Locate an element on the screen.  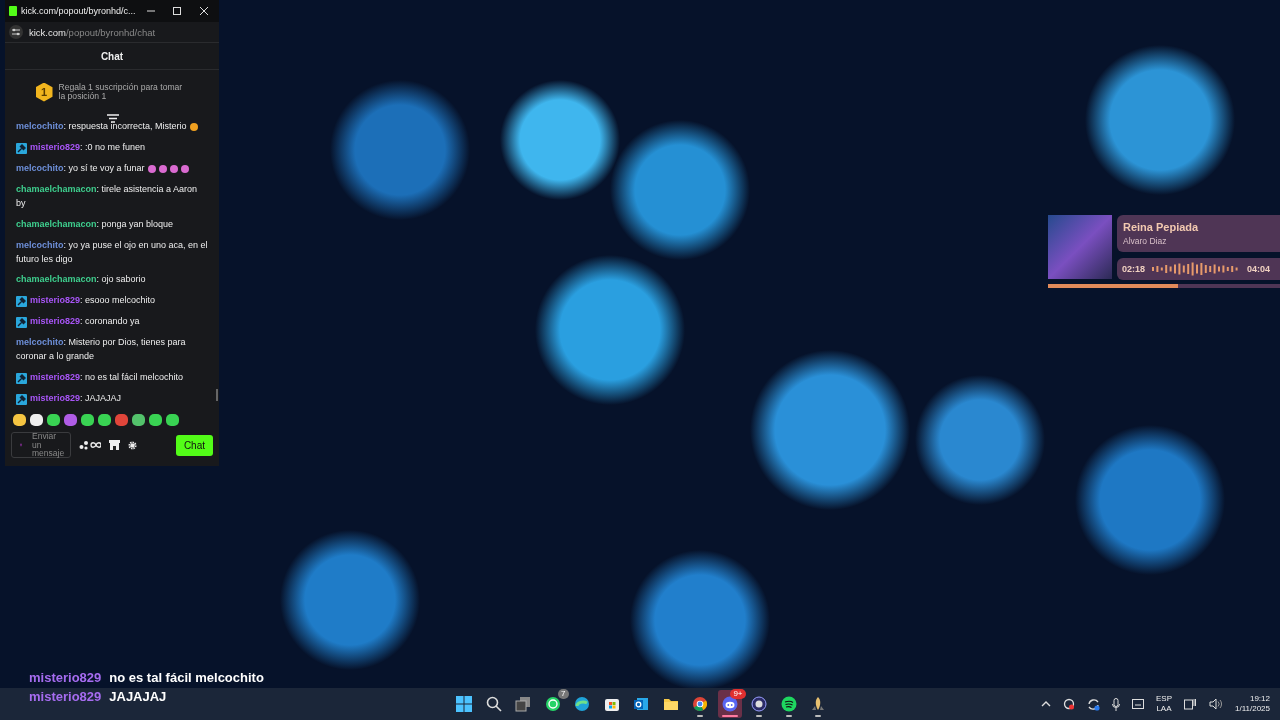
maximize-icon is located at coordinates (177, 11).